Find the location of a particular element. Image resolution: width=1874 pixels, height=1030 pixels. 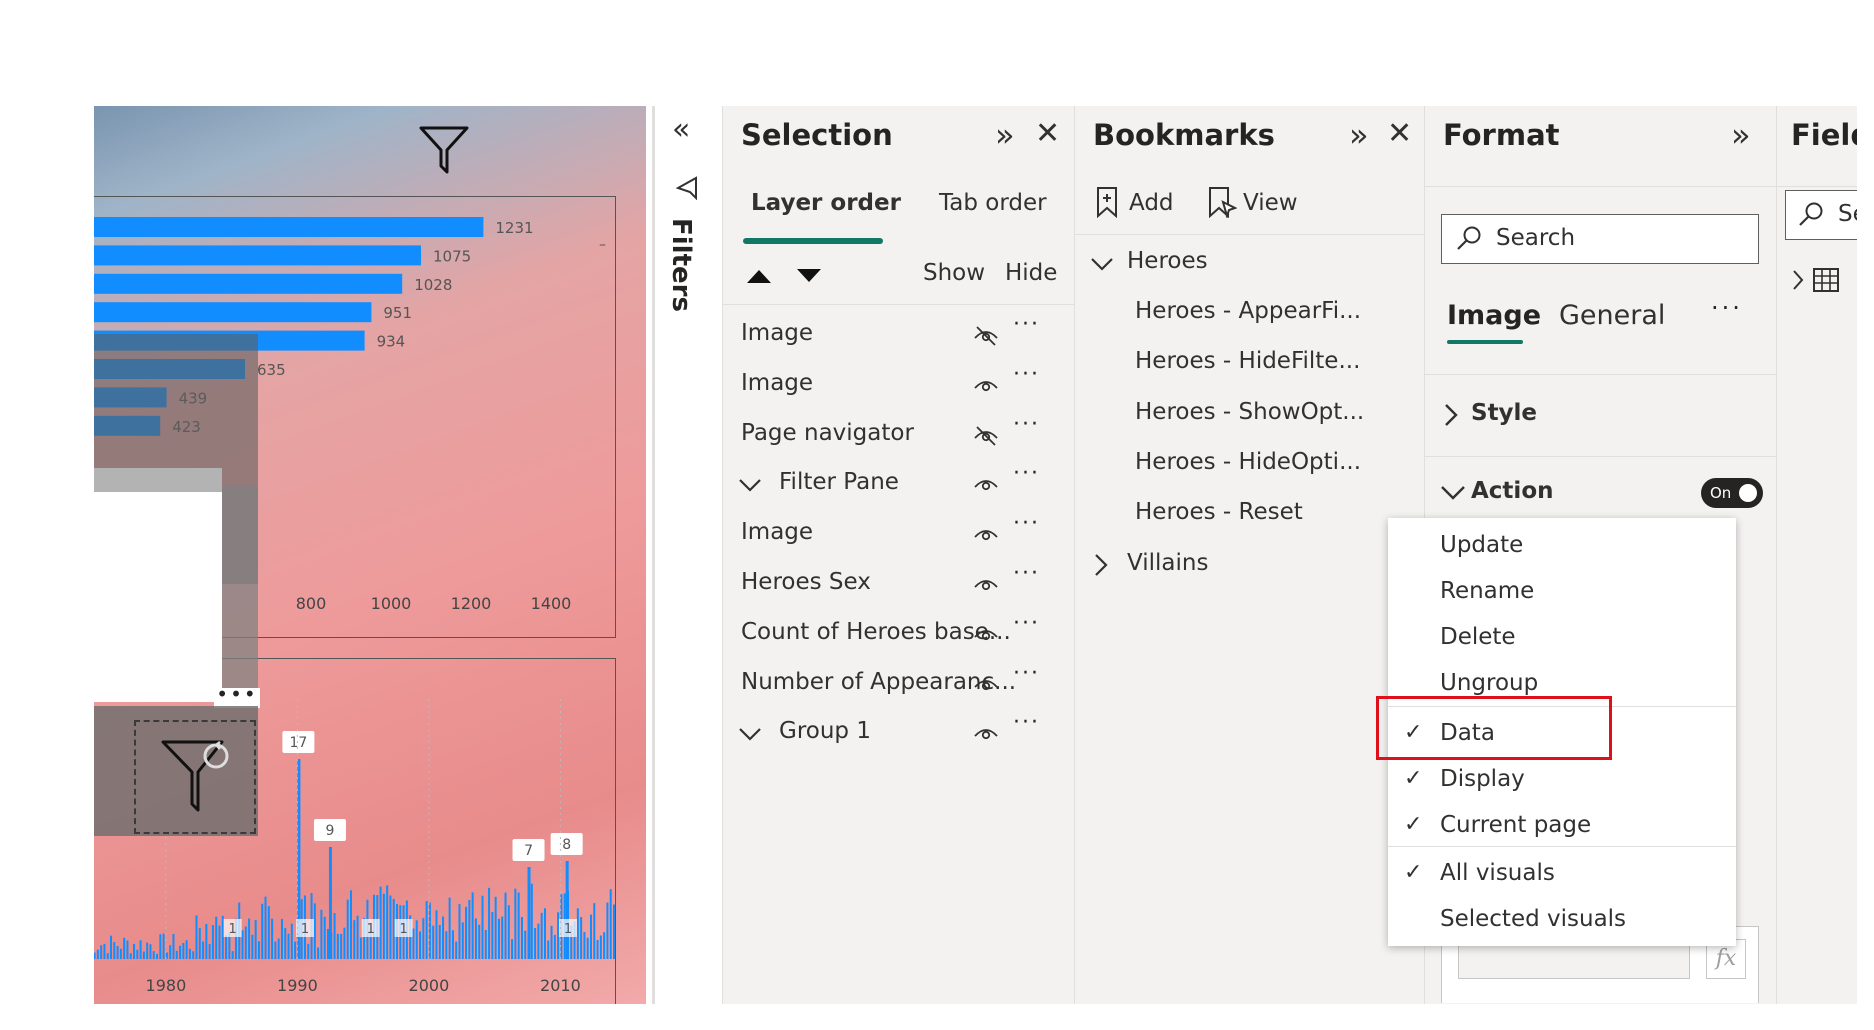

menu-item-display: ✓ Display is located at coordinates (1562, 780).